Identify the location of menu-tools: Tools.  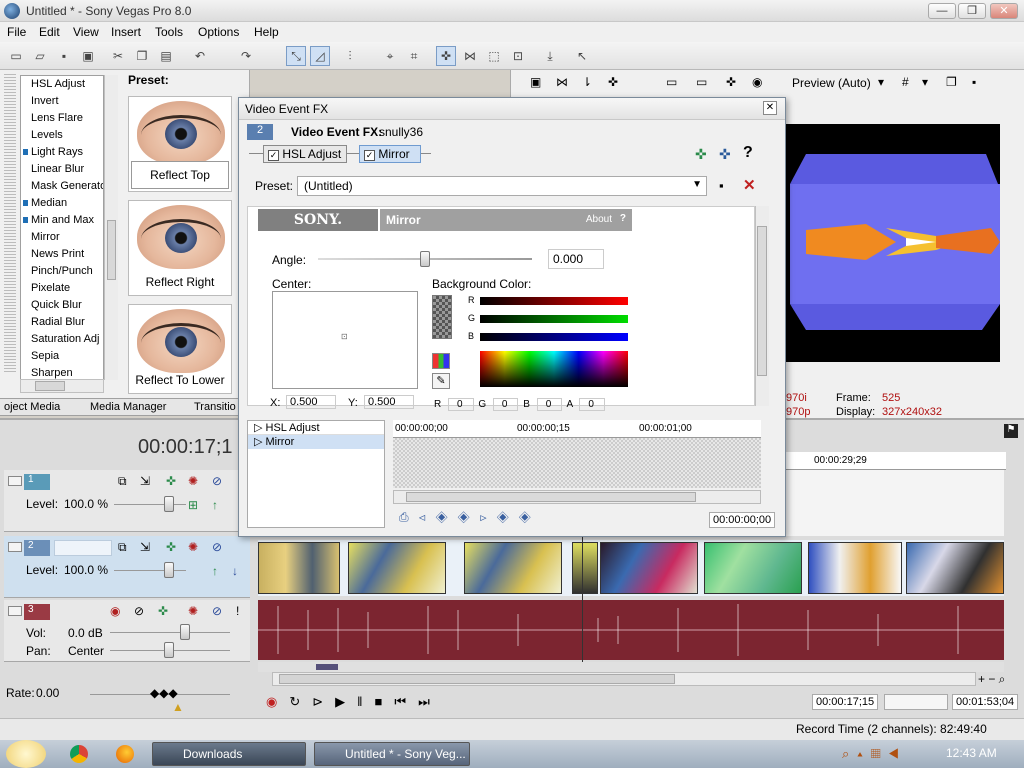
(169, 32).